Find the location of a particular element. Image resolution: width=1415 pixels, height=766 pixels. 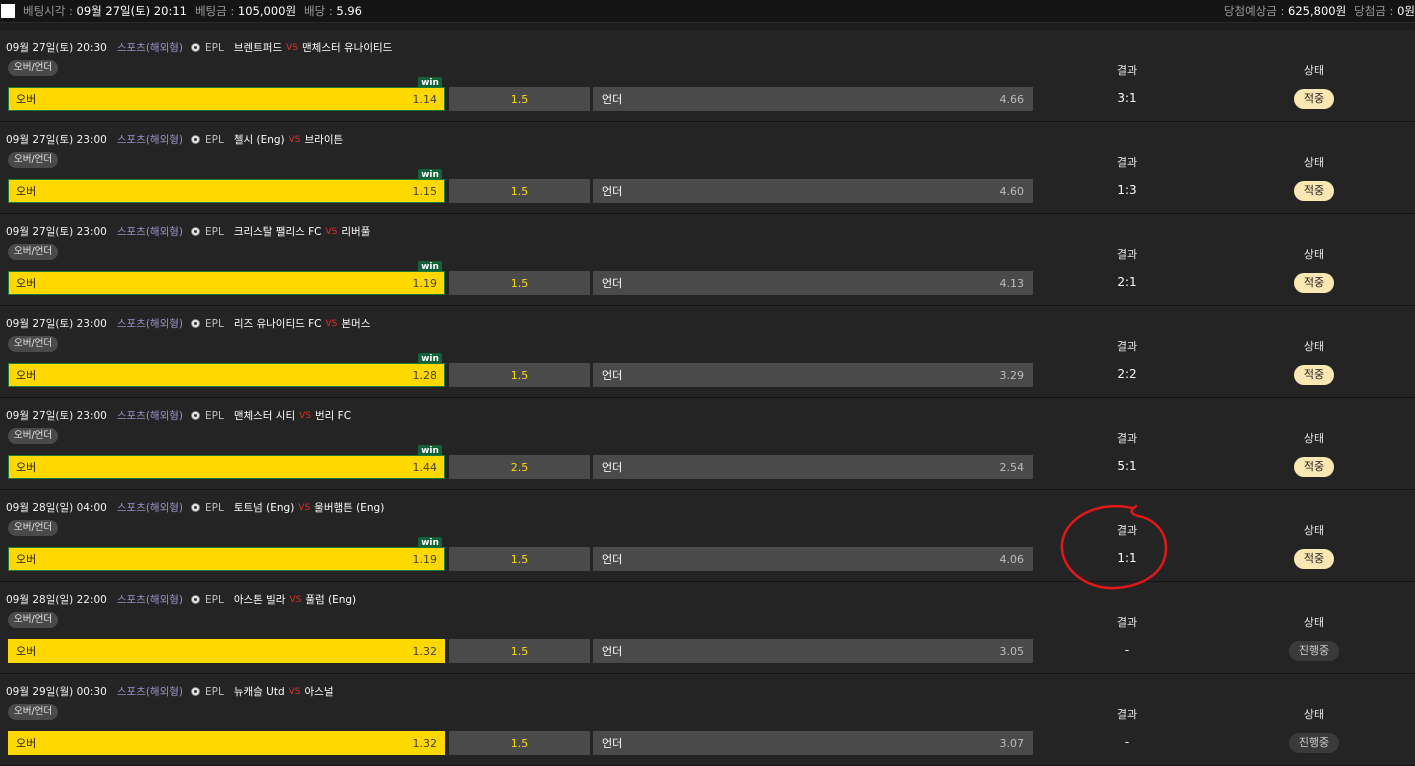

over-bet-button: 오버 1.15 is located at coordinates (226, 191).